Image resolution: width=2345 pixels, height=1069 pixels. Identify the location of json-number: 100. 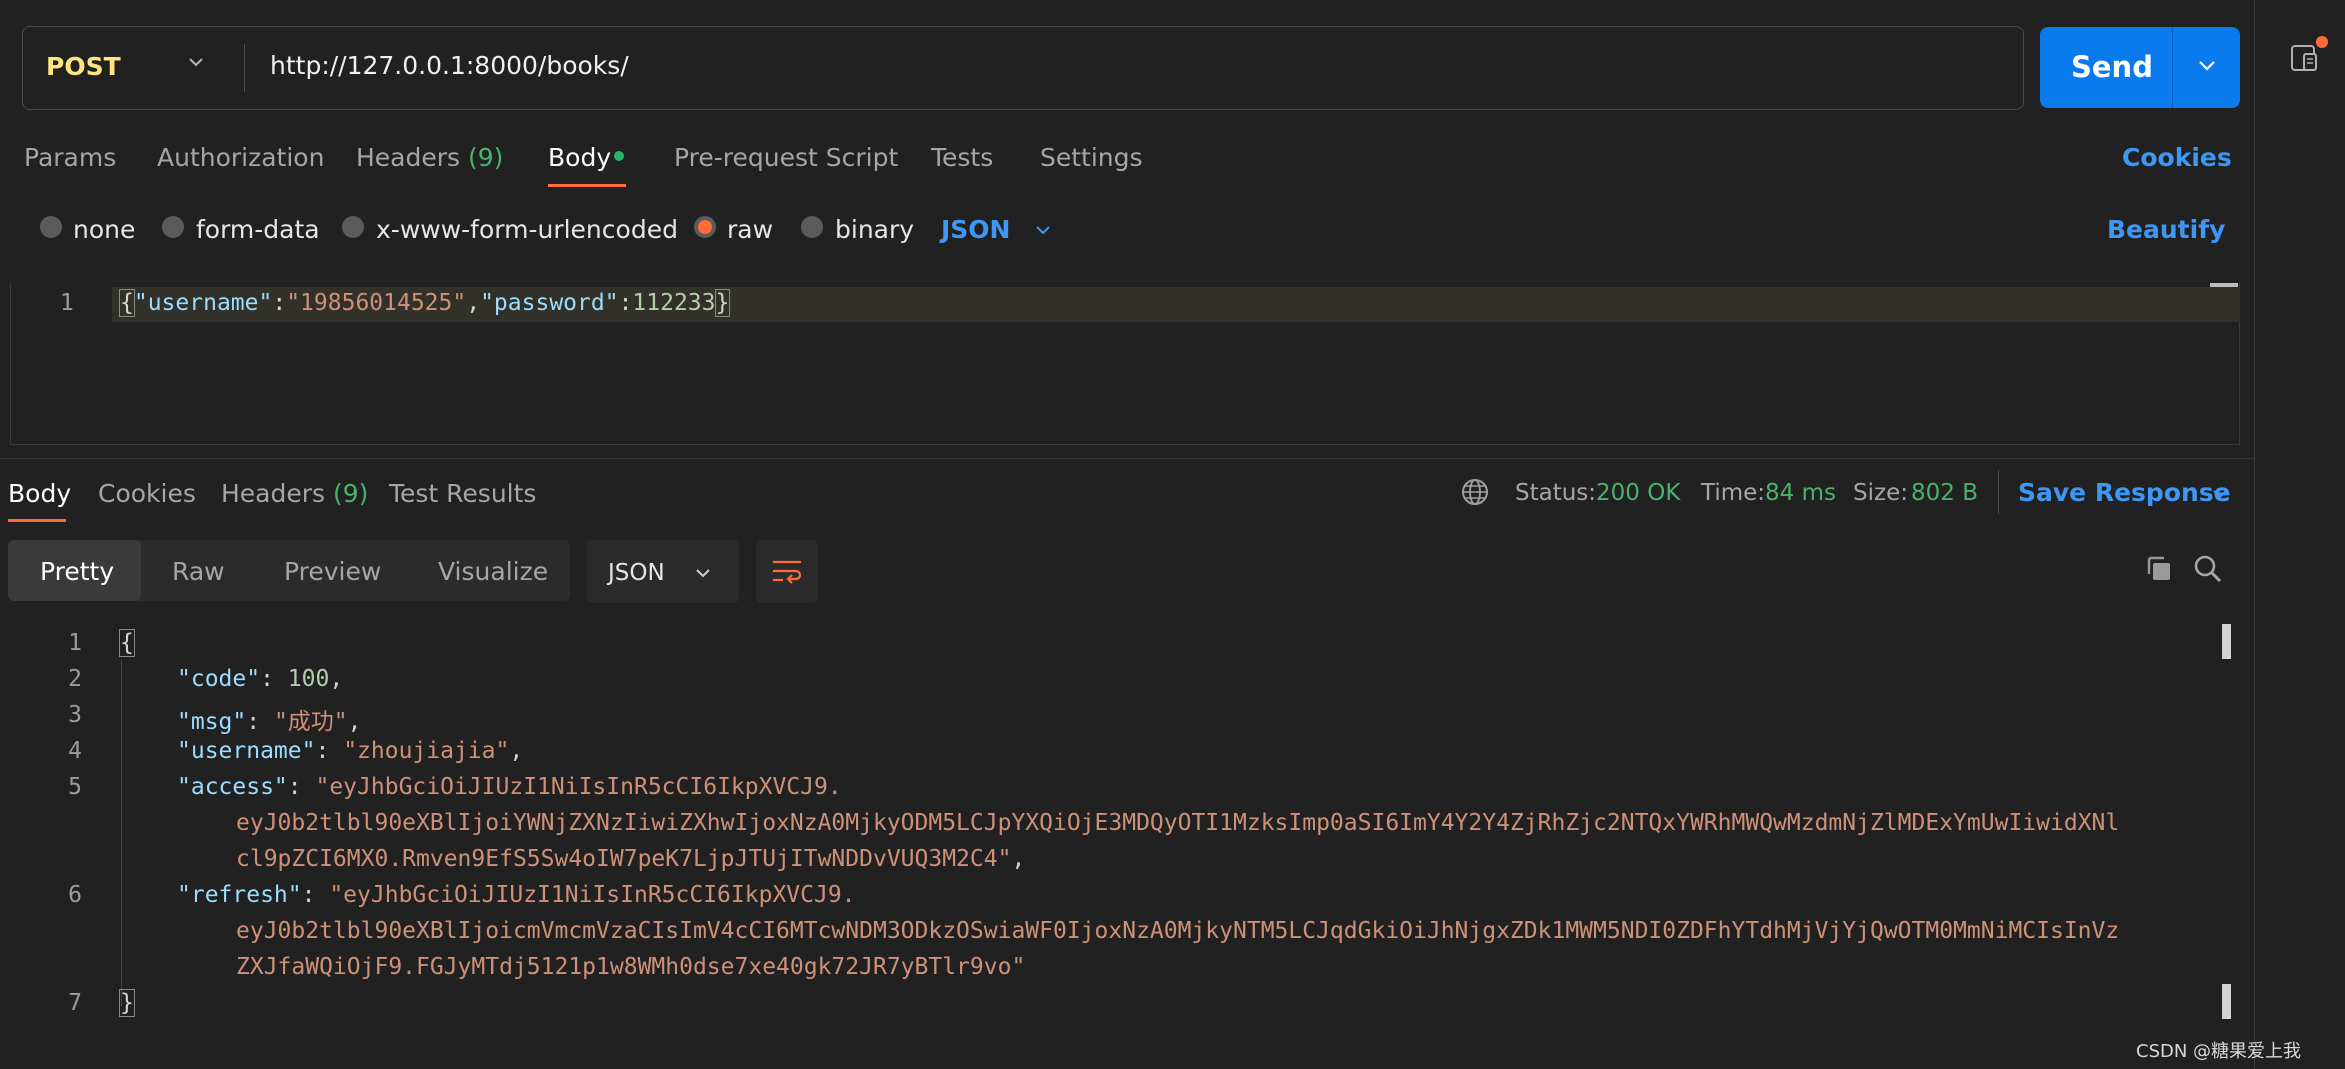
(308, 679).